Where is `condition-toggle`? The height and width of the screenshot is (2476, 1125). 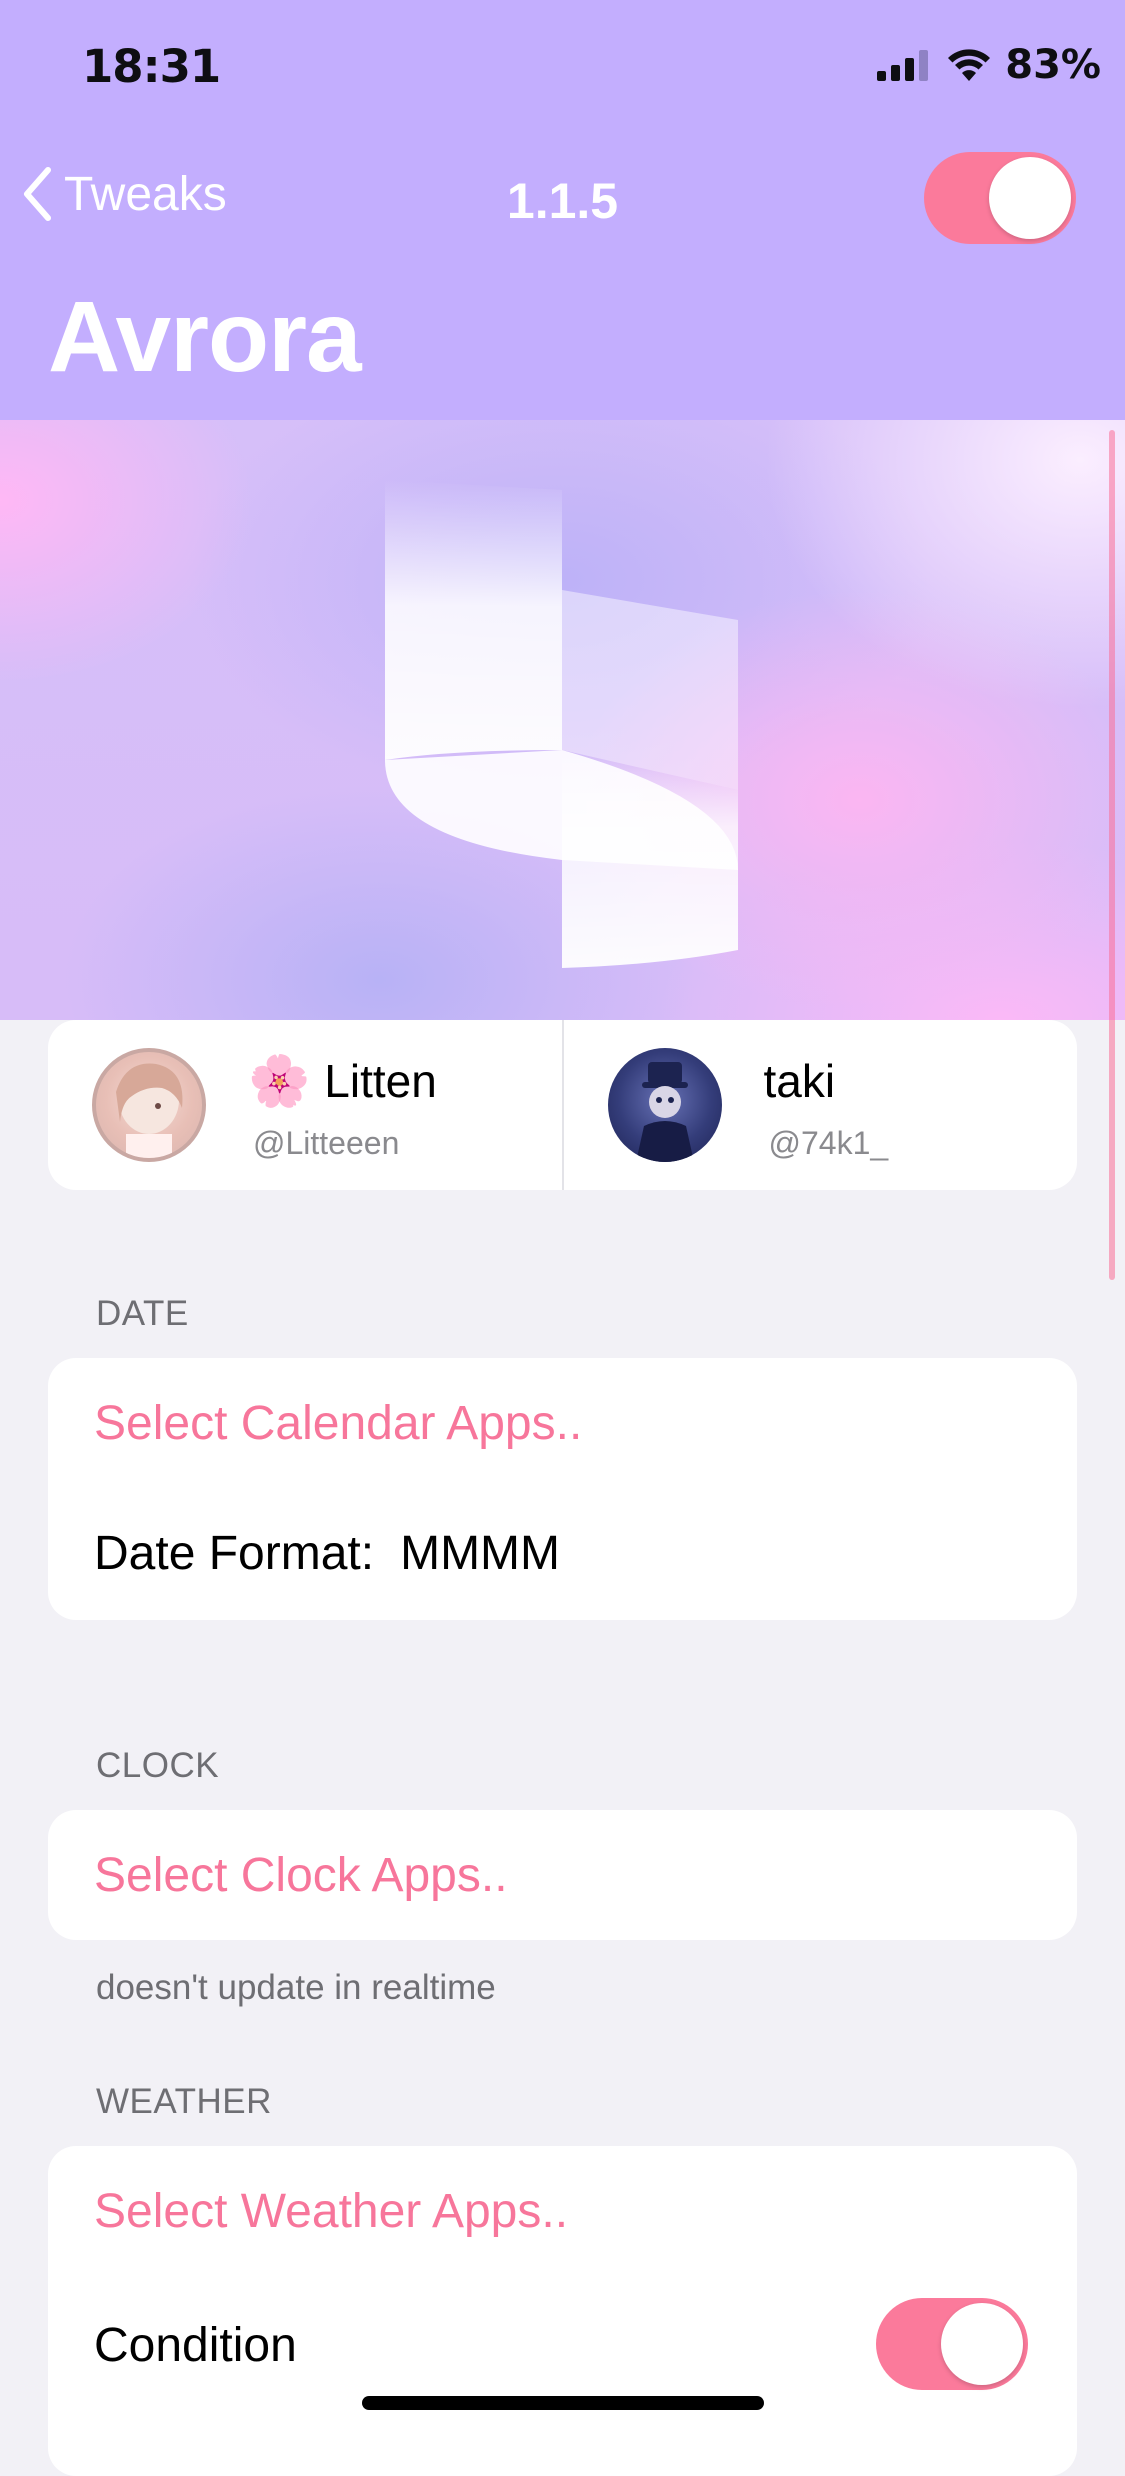 condition-toggle is located at coordinates (952, 2344).